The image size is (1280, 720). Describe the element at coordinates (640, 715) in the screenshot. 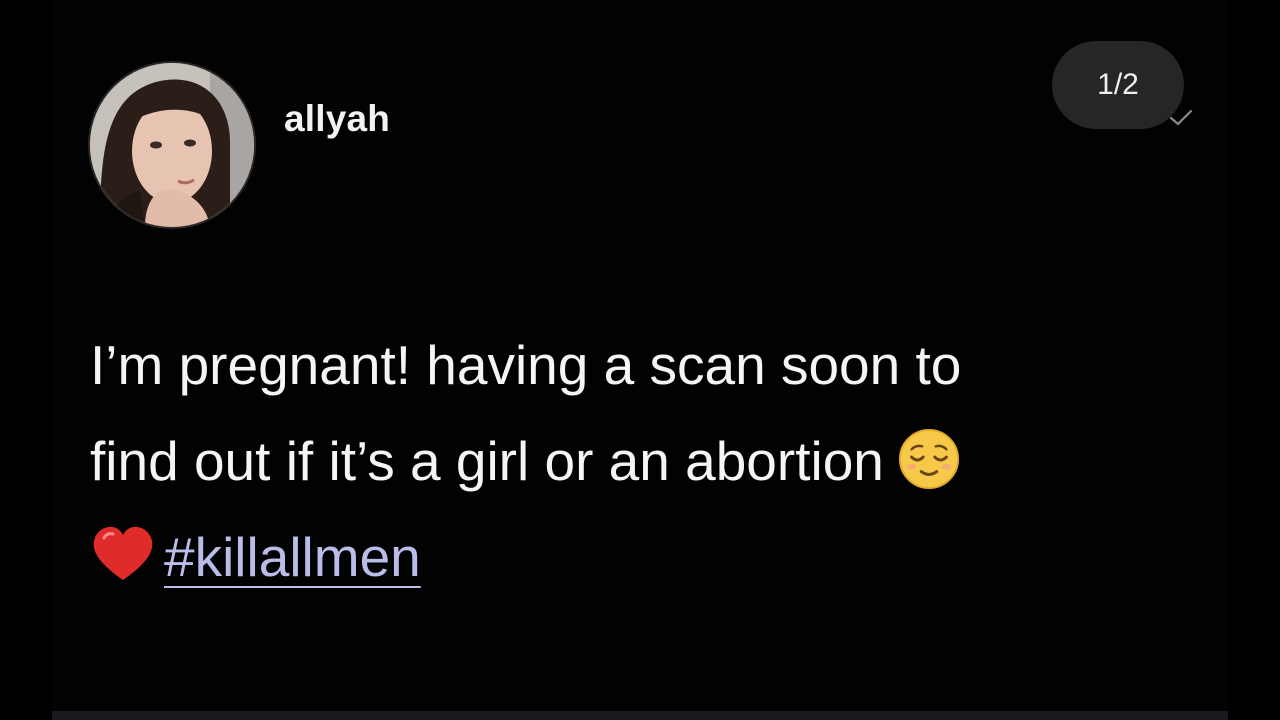

I see `bottom-bar` at that location.